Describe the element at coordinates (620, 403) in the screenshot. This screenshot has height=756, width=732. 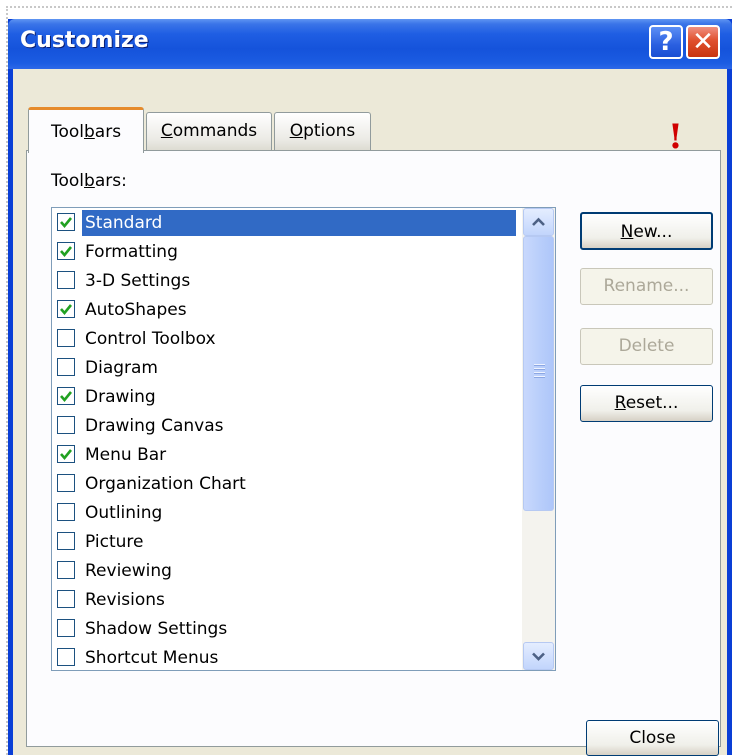
I see `button-accel: R` at that location.